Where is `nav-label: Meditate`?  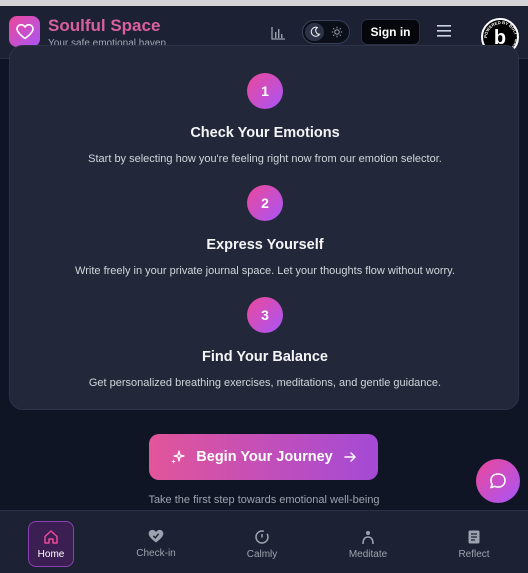
nav-label: Meditate is located at coordinates (368, 554).